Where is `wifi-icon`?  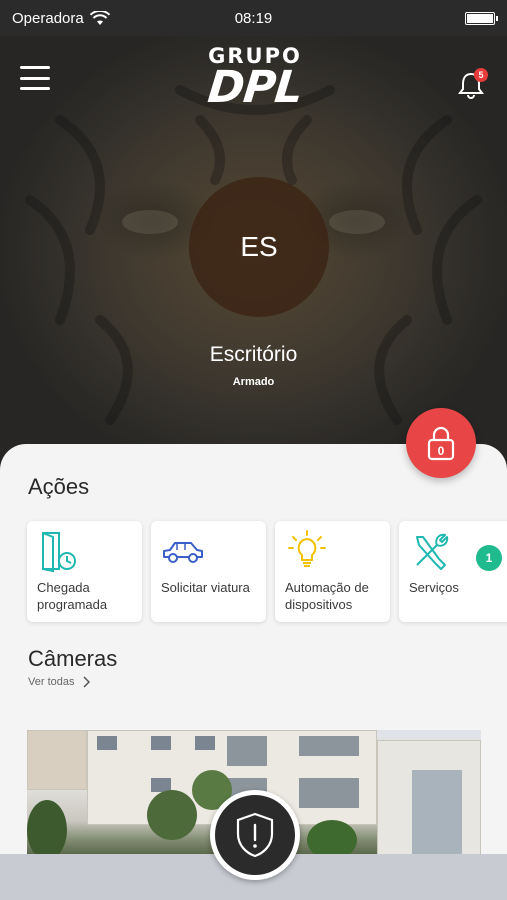
wifi-icon is located at coordinates (99, 17).